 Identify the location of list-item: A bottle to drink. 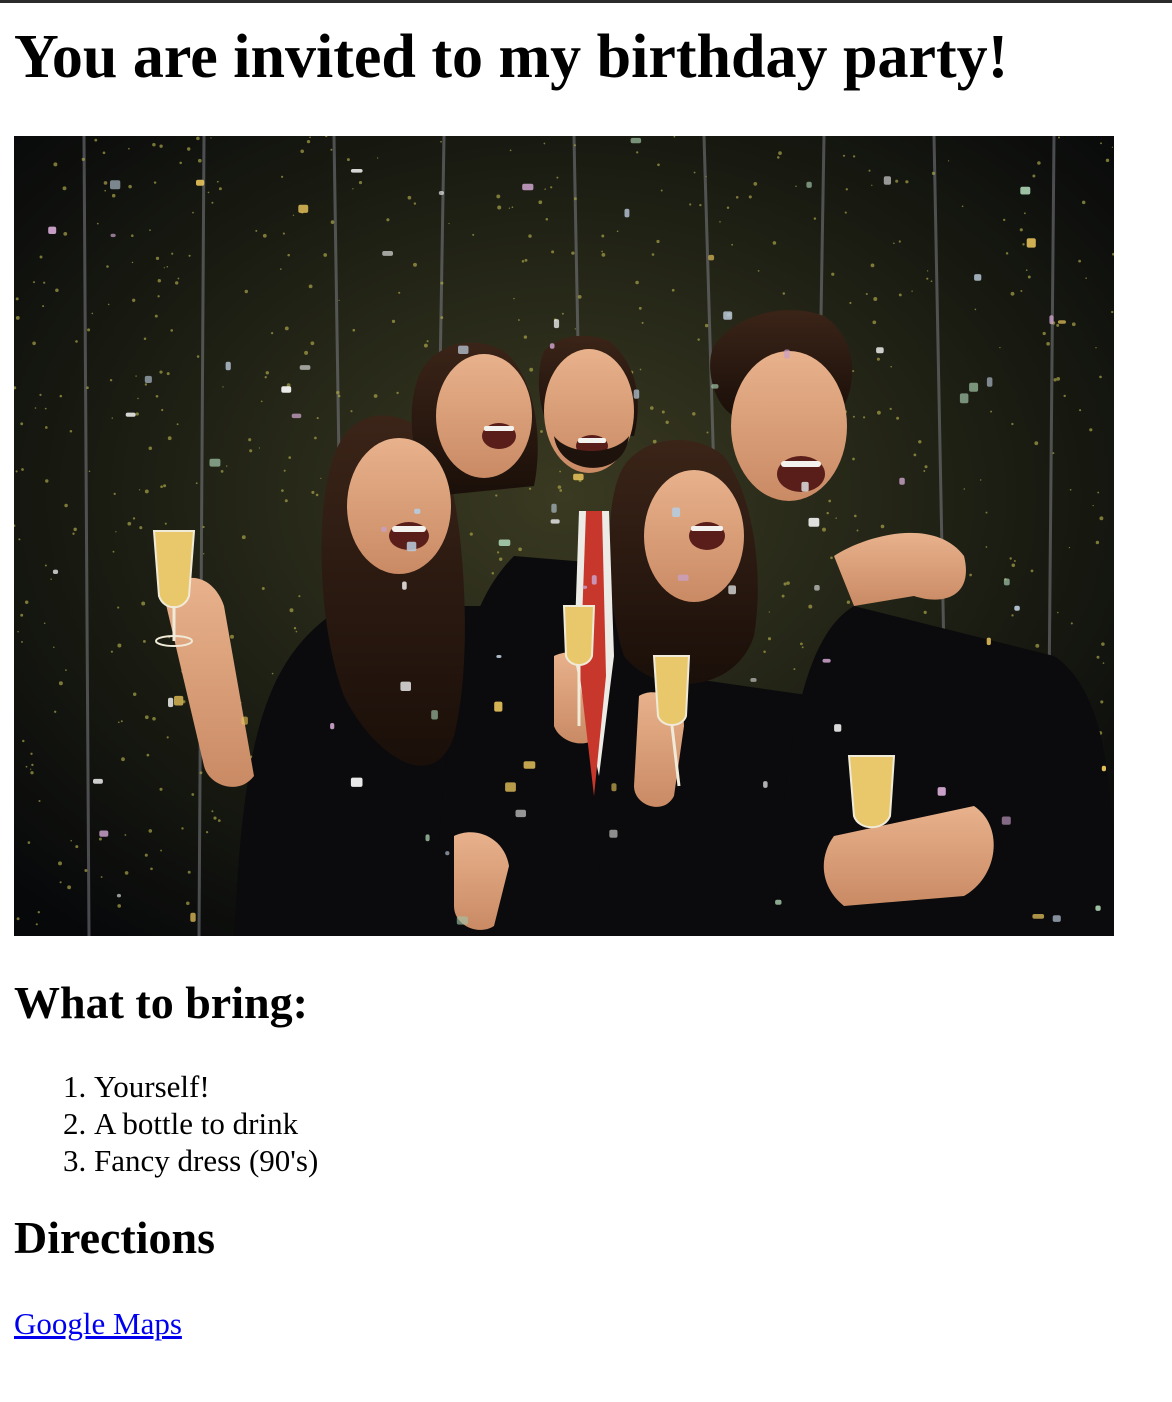
(633, 1123).